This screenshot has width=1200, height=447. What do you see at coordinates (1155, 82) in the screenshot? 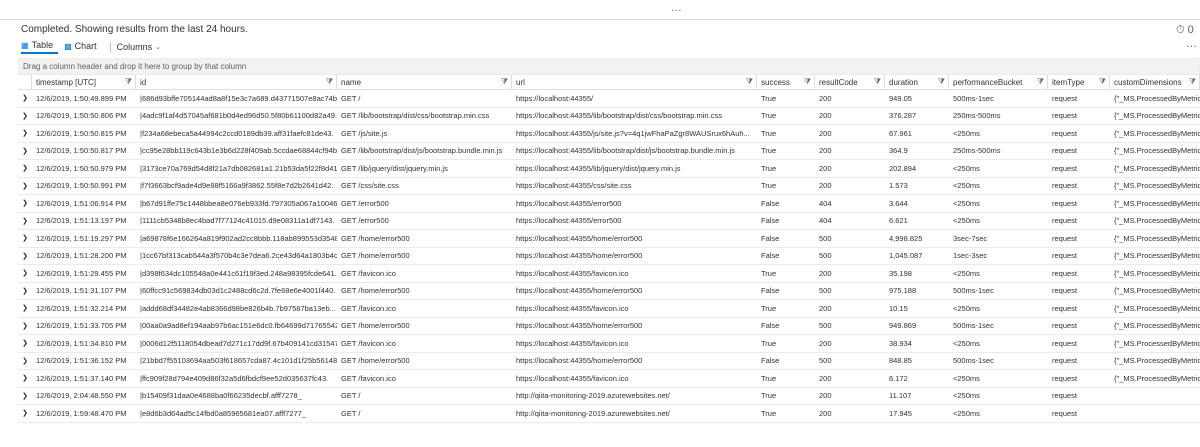
I see `column-header-custom-dimensions: customDimensions ⧩` at bounding box center [1155, 82].